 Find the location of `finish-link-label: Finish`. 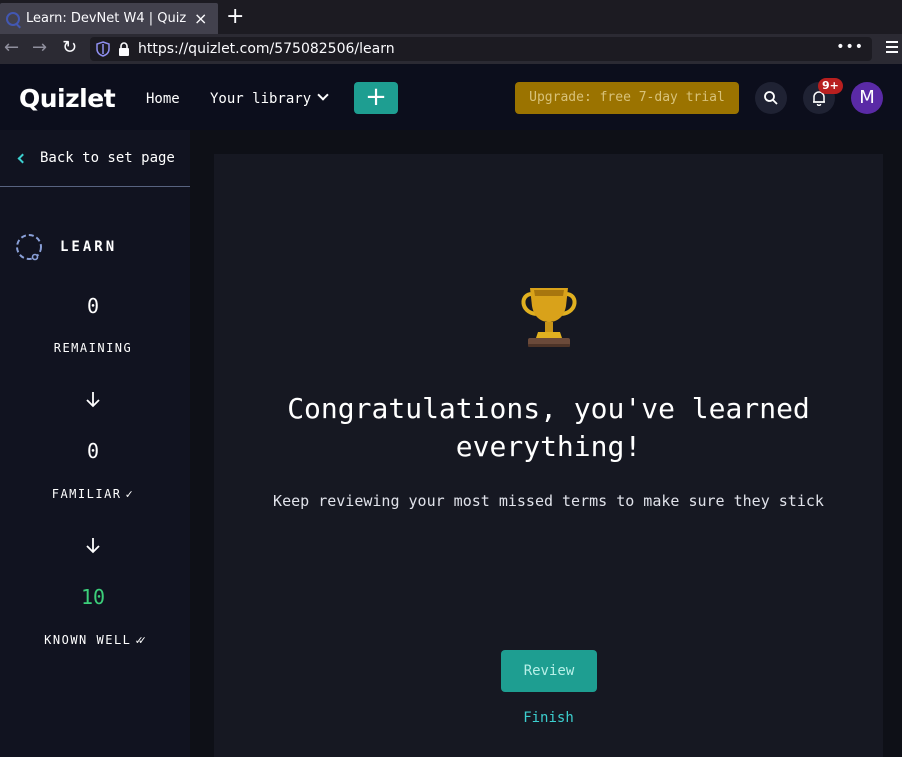

finish-link-label: Finish is located at coordinates (548, 718).